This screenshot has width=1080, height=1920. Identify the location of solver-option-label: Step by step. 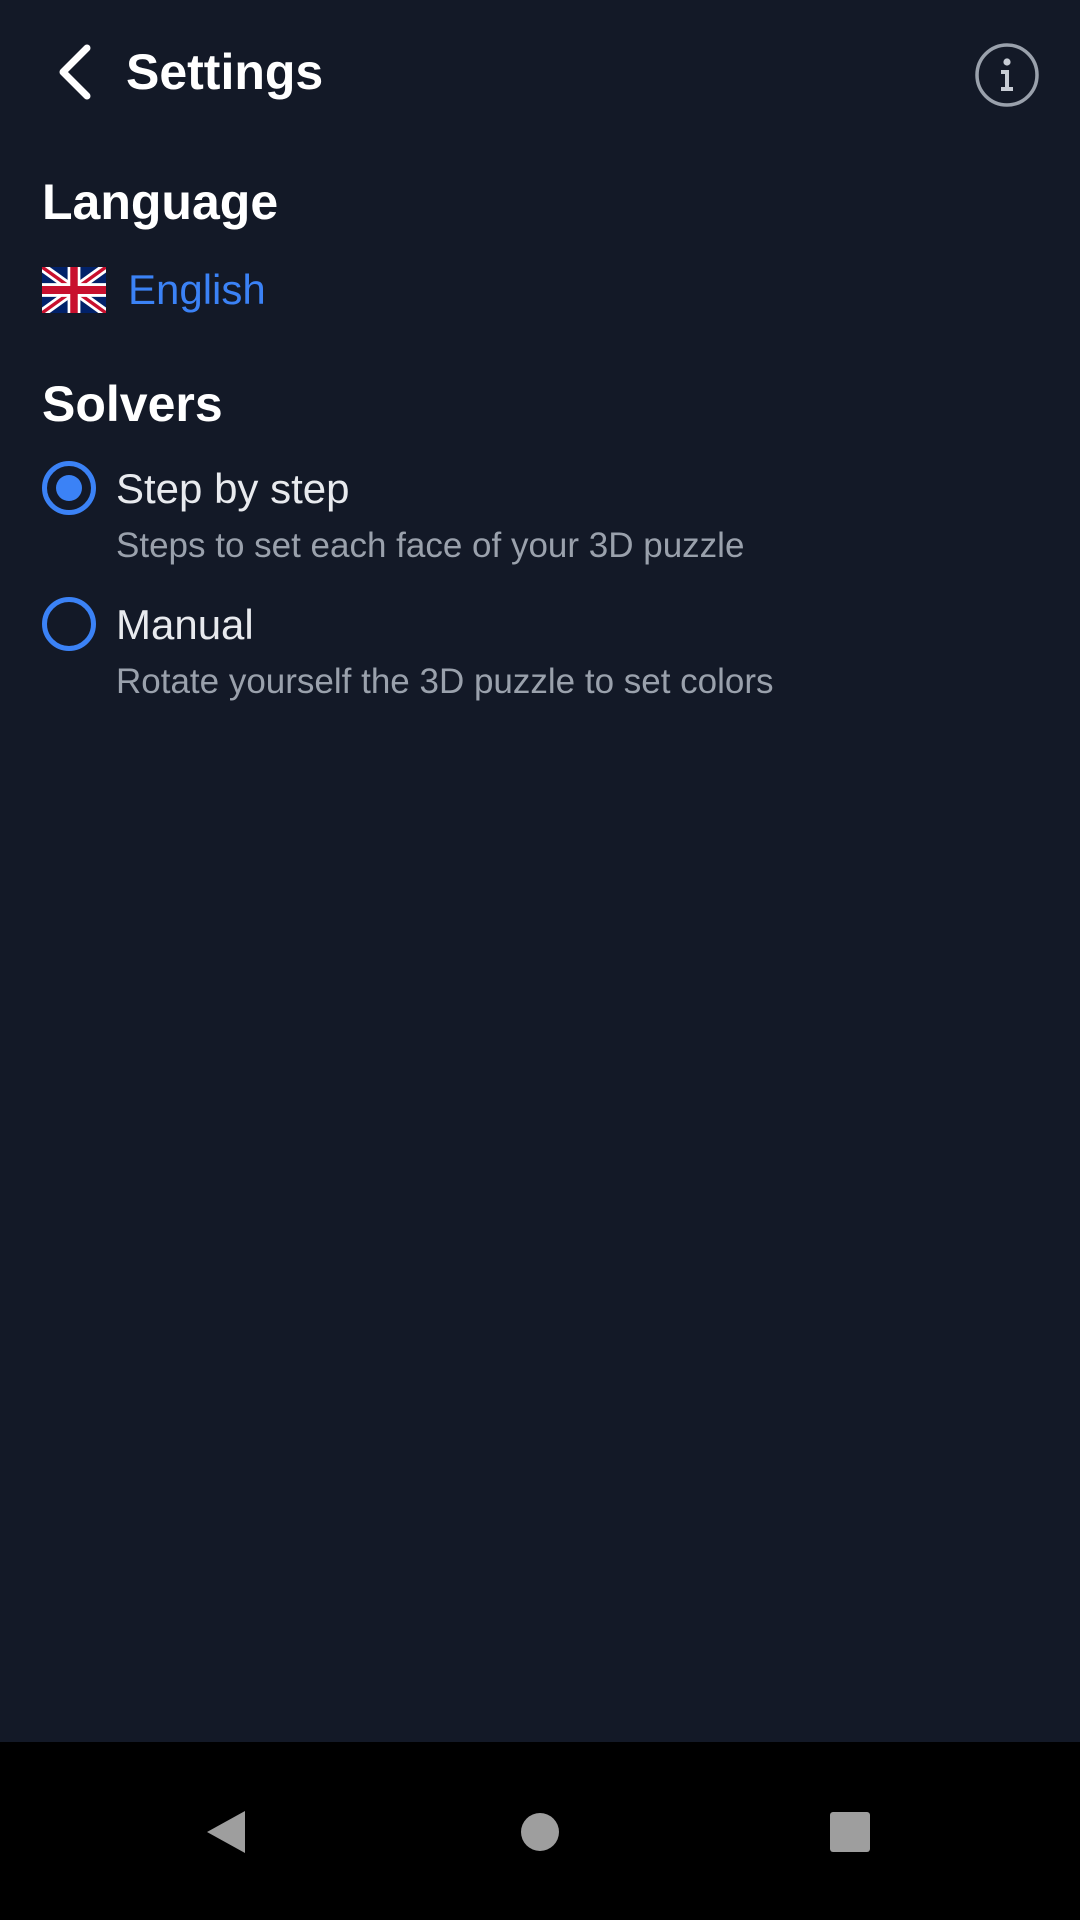
(233, 488).